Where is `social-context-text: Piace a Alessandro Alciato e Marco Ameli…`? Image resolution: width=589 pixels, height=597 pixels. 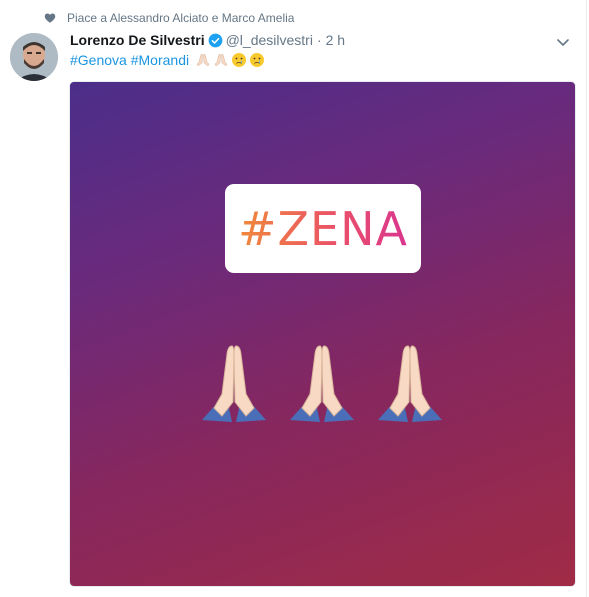
social-context-text: Piace a Alessandro Alciato e Marco Ameli… is located at coordinates (181, 18).